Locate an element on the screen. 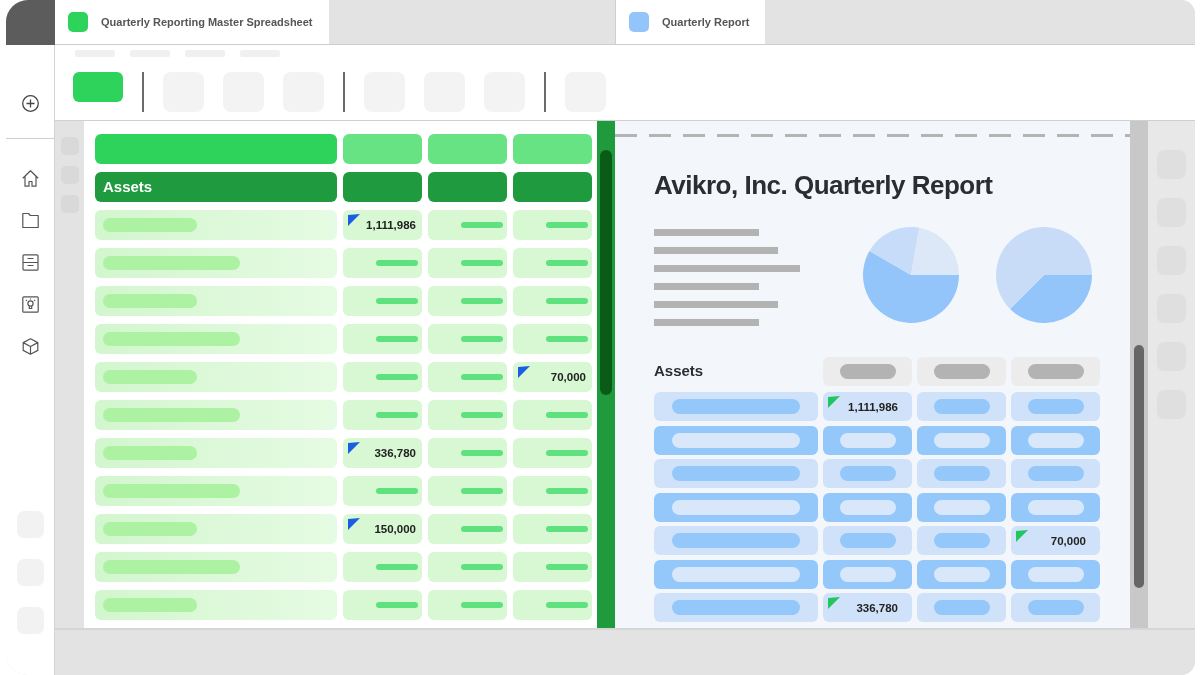 This screenshot has height=675, width=1200. section-header-cell: Assets is located at coordinates (216, 187).